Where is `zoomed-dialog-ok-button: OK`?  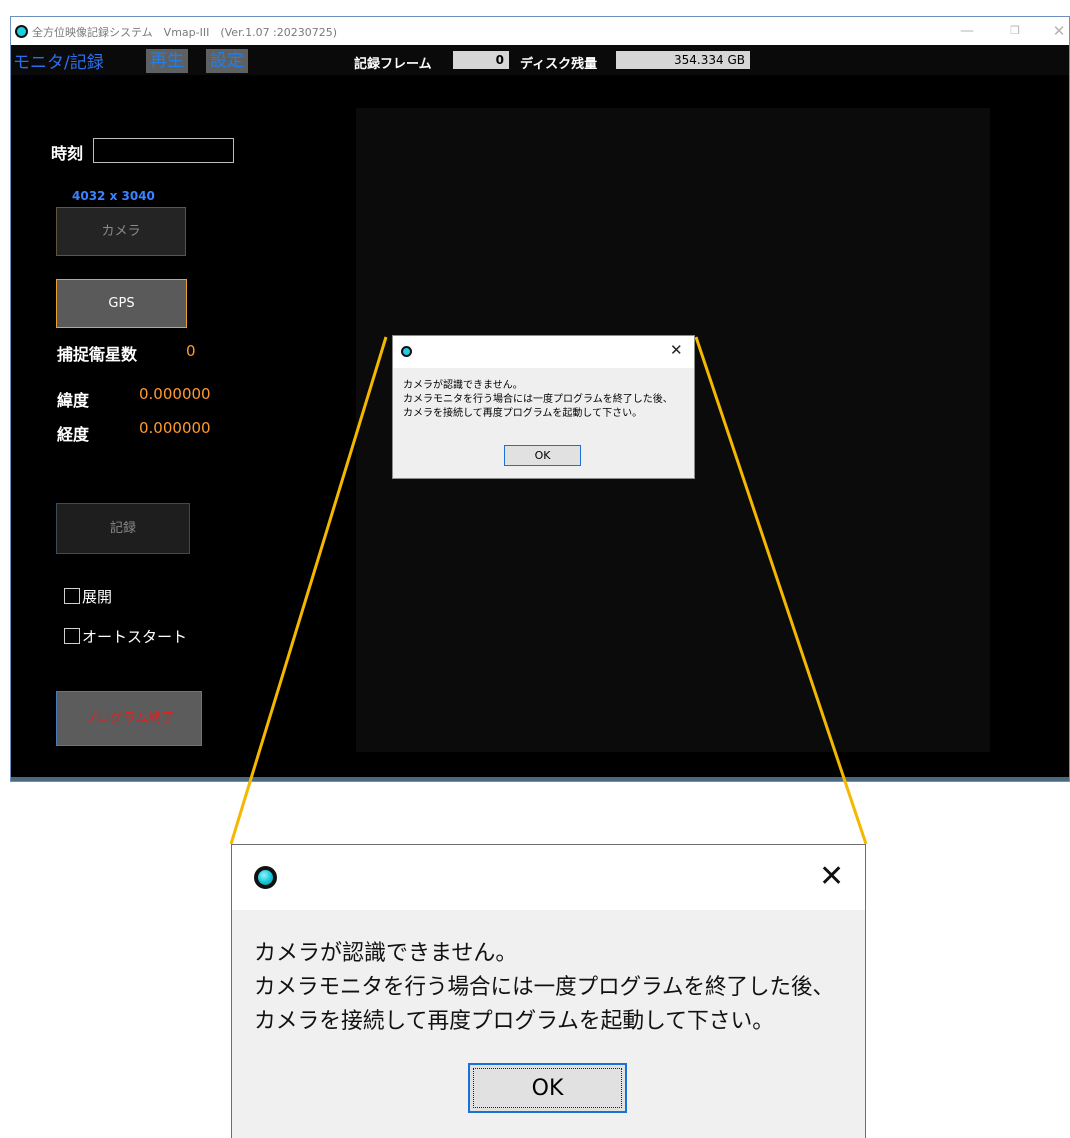
zoomed-dialog-ok-button: OK is located at coordinates (547, 1088).